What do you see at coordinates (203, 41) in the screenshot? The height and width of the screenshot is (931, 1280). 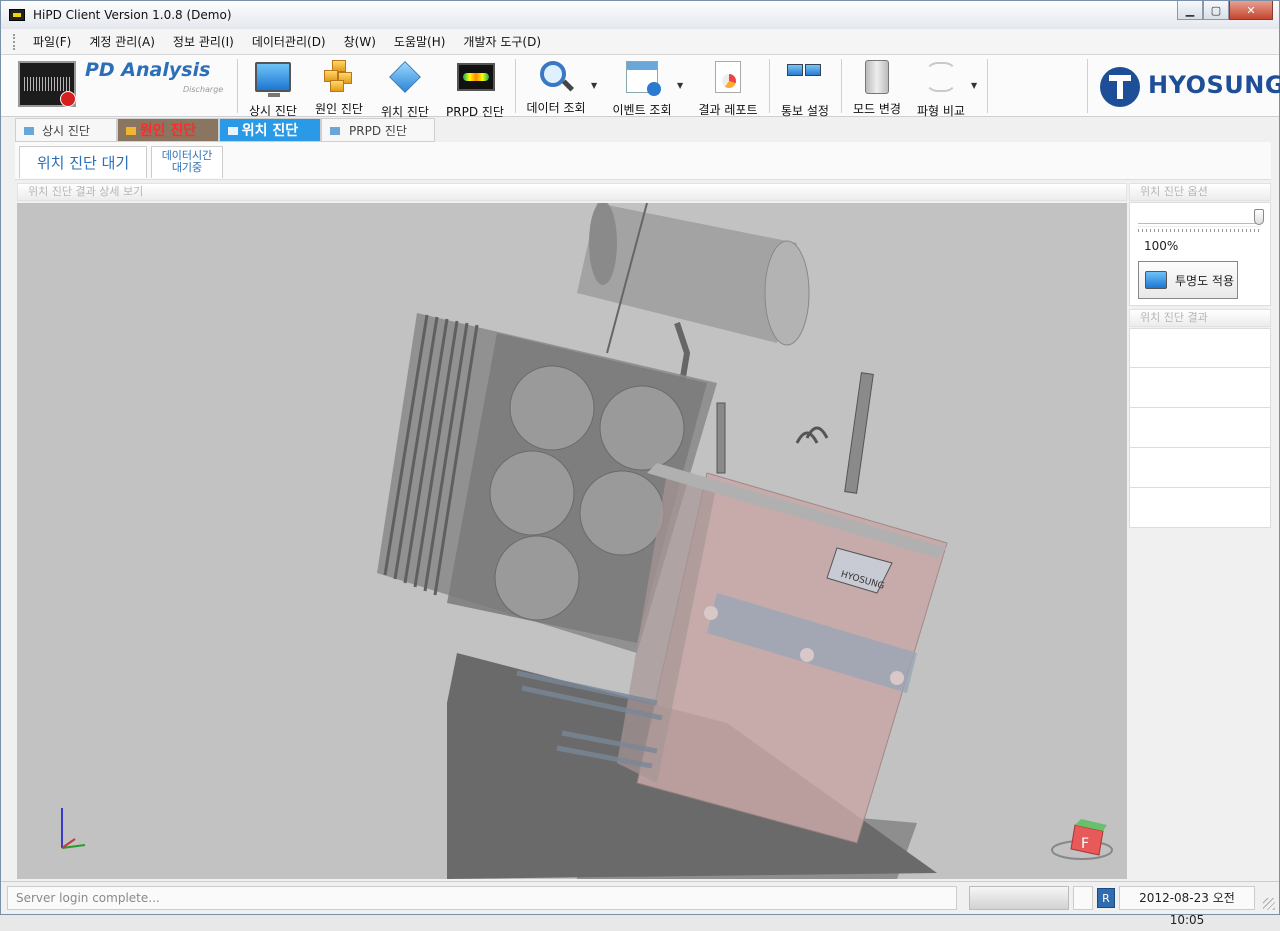 I see `menu-info: 정보 관리(I)` at bounding box center [203, 41].